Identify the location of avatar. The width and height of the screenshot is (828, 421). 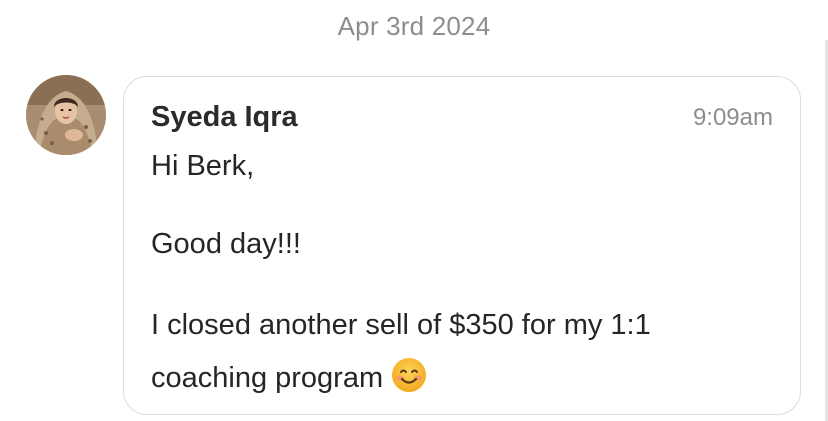
(66, 115).